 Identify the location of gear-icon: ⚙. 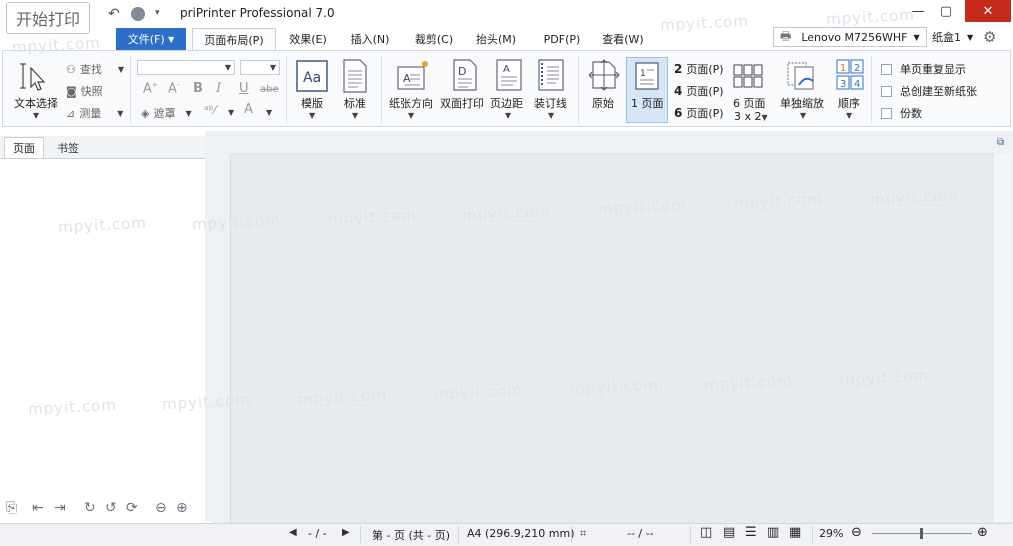
(989, 37).